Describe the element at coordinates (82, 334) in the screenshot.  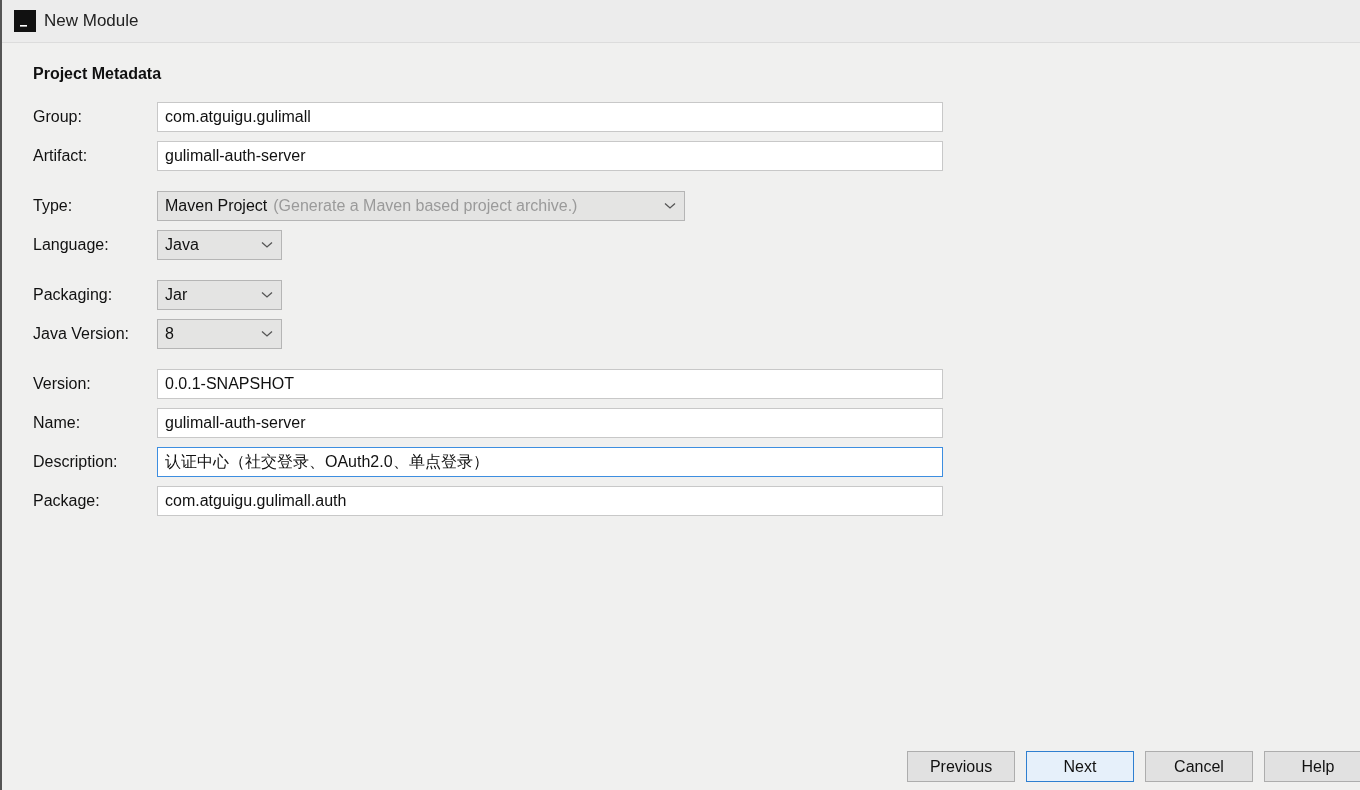
I see `field-label: Java Version:` at that location.